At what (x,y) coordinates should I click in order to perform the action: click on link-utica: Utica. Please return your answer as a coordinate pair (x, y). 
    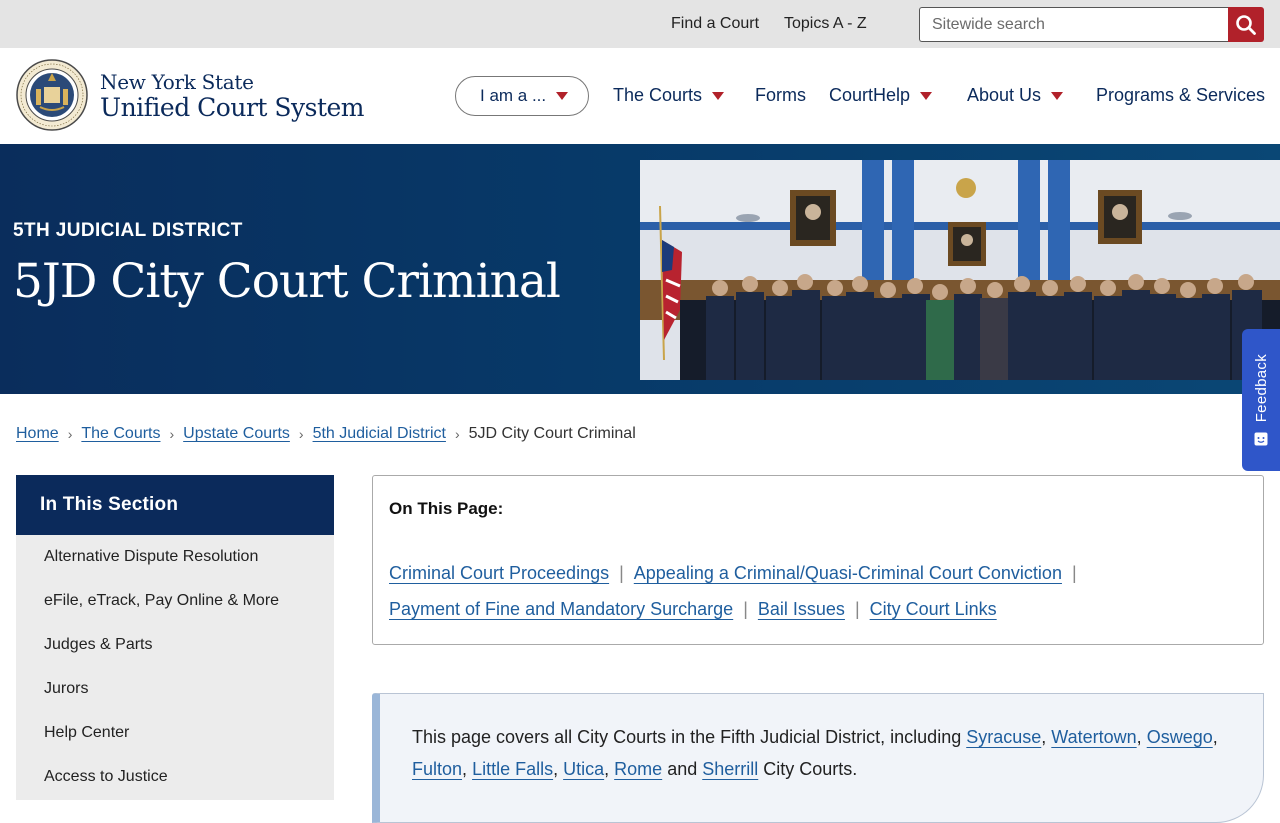
    Looking at the image, I should click on (583, 769).